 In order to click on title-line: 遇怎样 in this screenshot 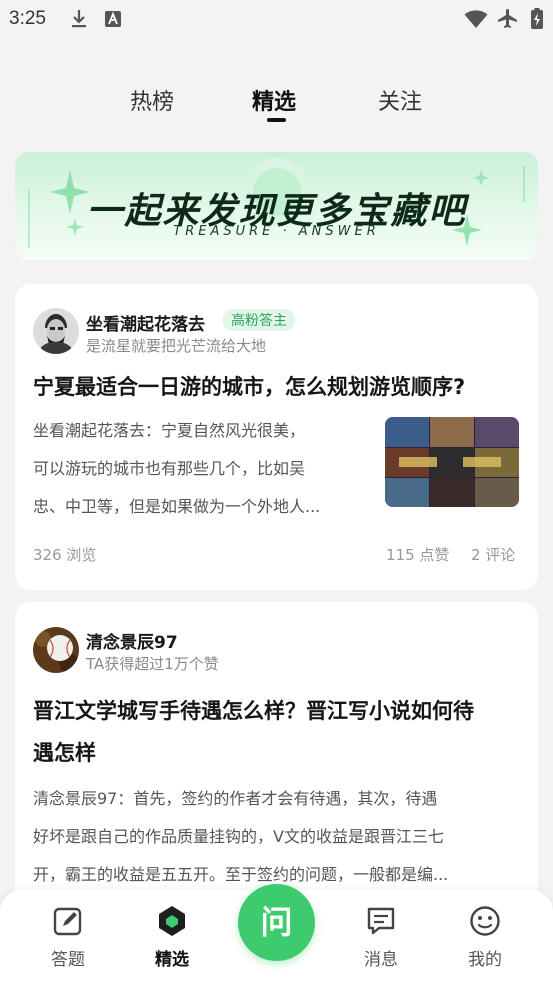, I will do `click(64, 753)`.